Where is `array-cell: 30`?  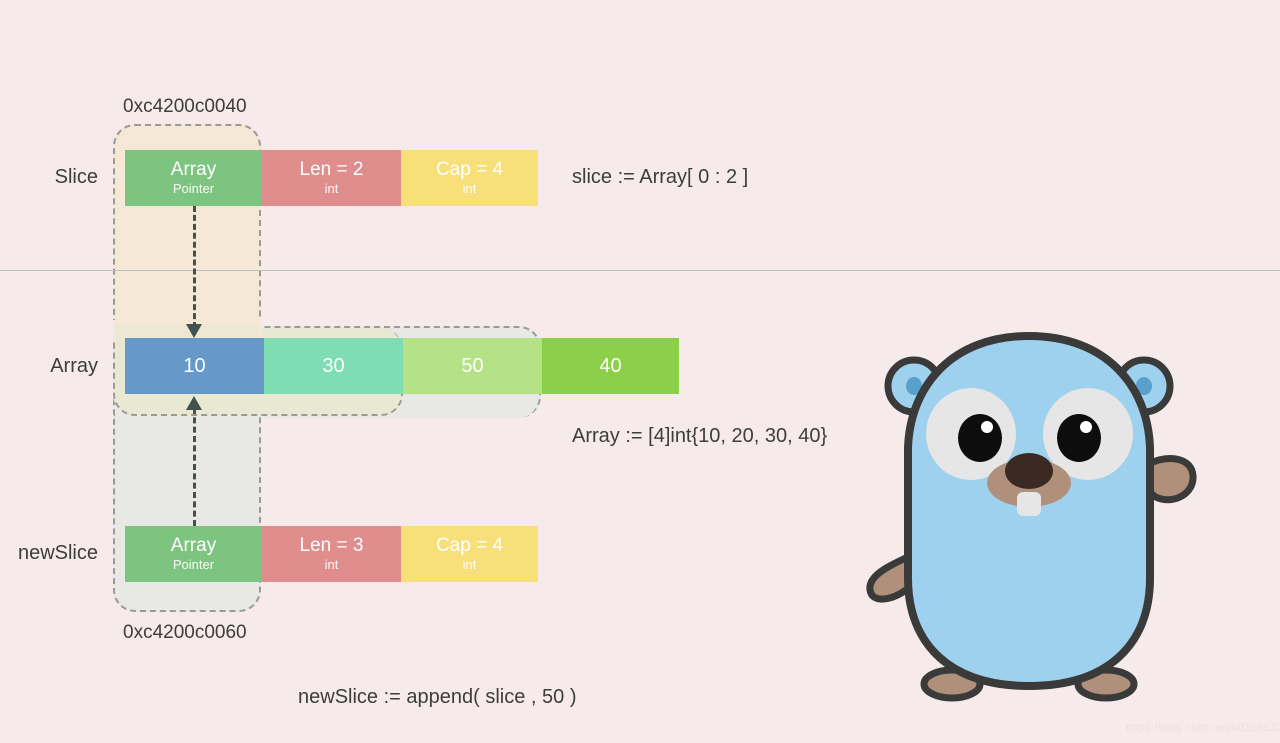
array-cell: 30 is located at coordinates (333, 366).